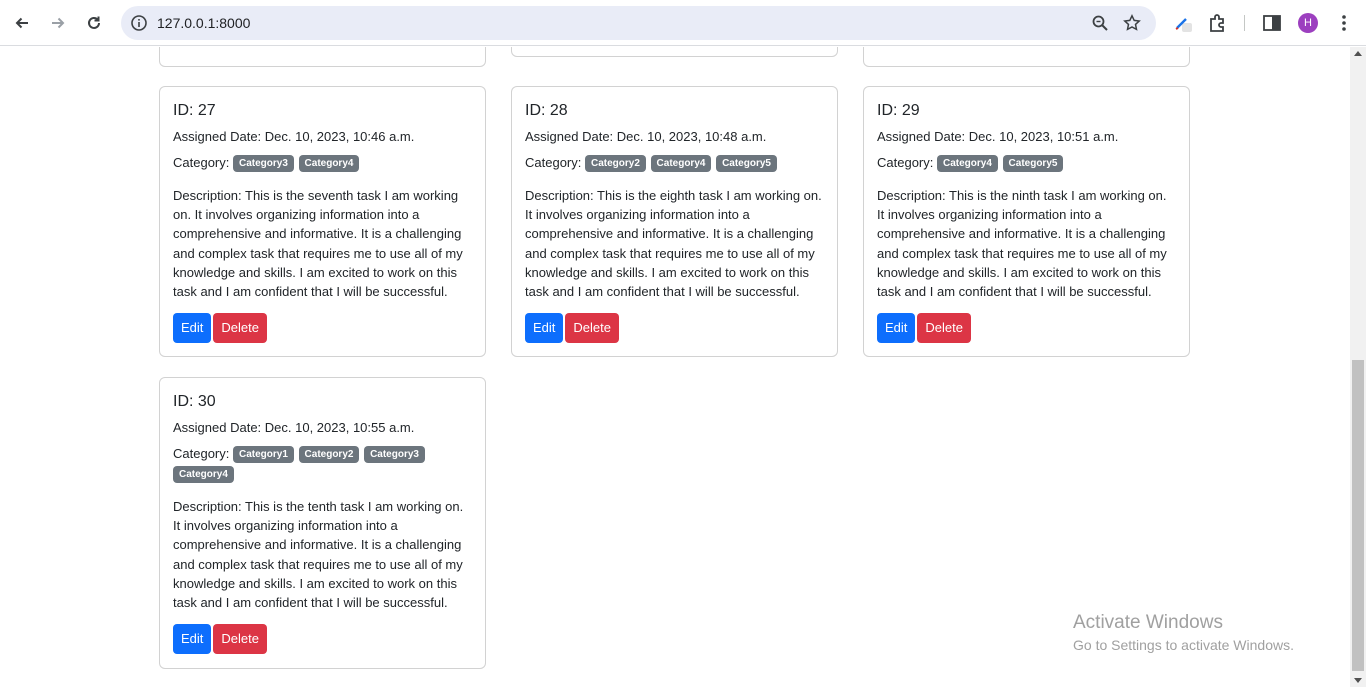 This screenshot has width=1366, height=687. I want to click on watermark-title: Activate Windows, so click(1148, 622).